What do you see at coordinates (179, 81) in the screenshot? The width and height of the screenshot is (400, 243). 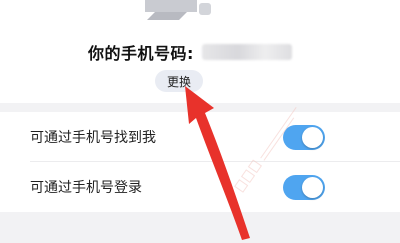 I see `change-phone-button: 更换` at bounding box center [179, 81].